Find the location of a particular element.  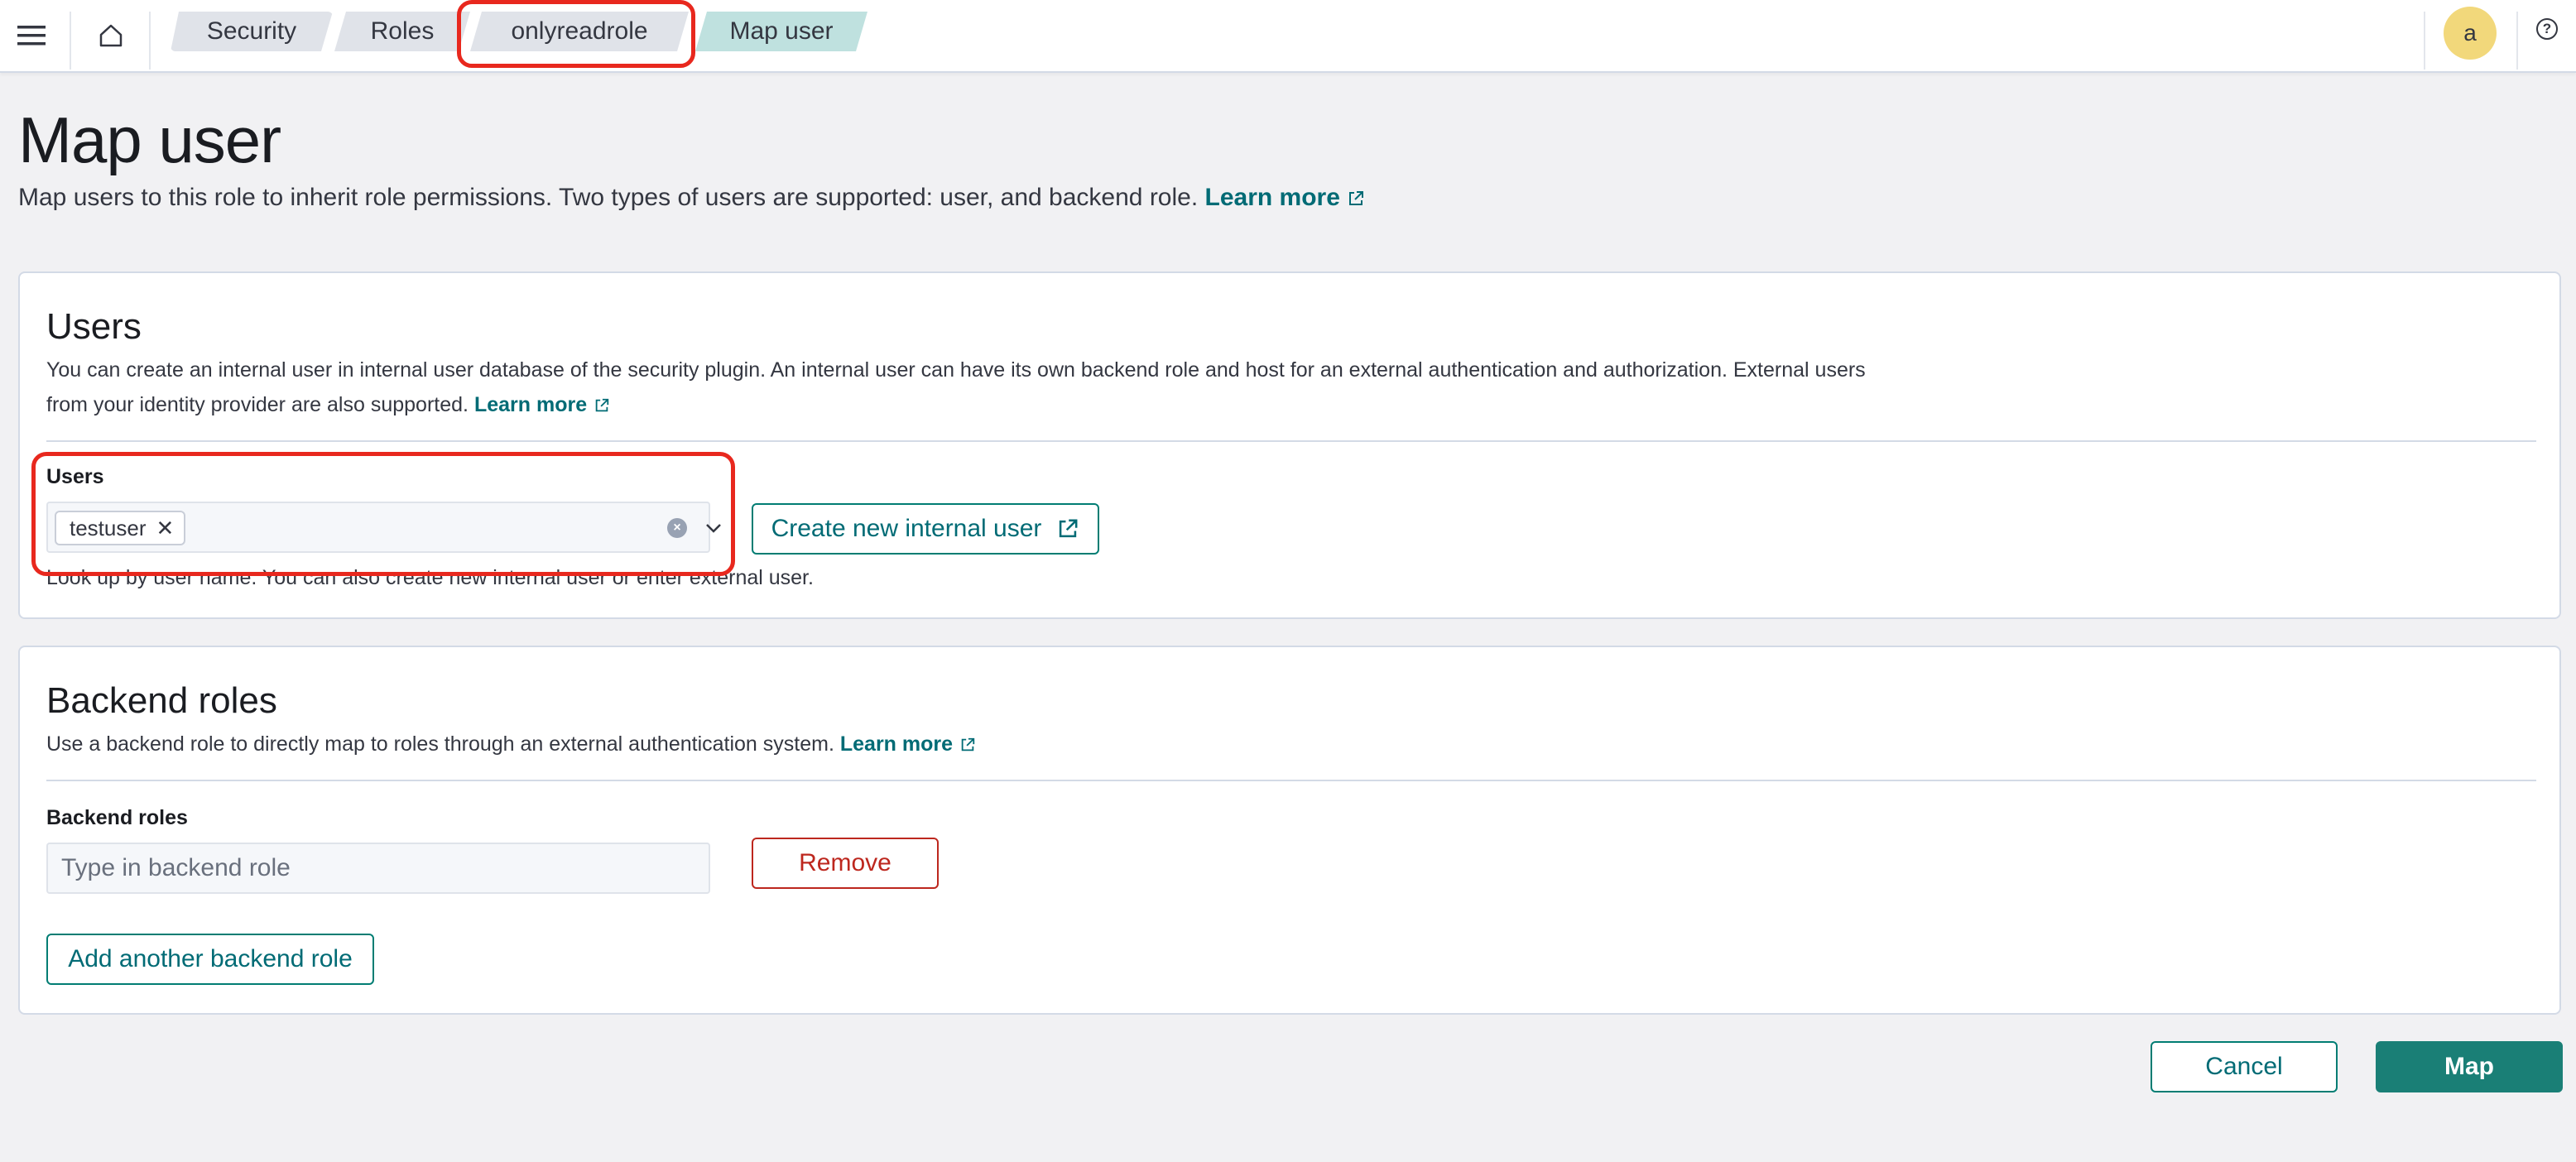

users-panel-title: Users is located at coordinates (94, 326).